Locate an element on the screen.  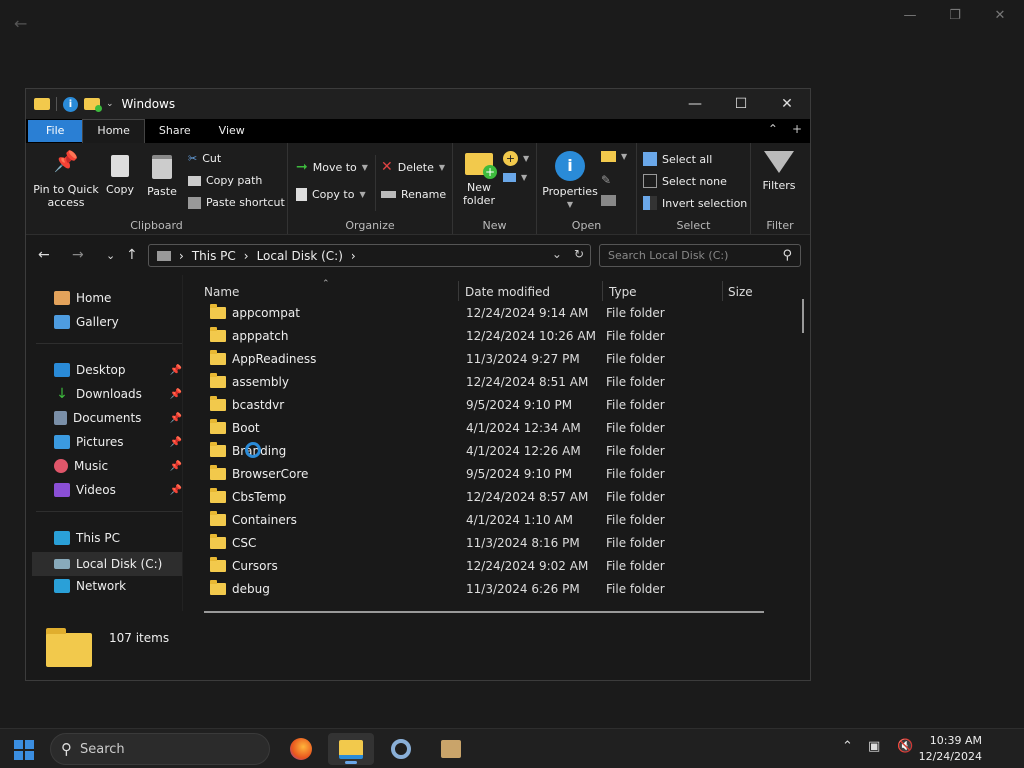
vertical-scrollbar is located at coordinates (803, 316).